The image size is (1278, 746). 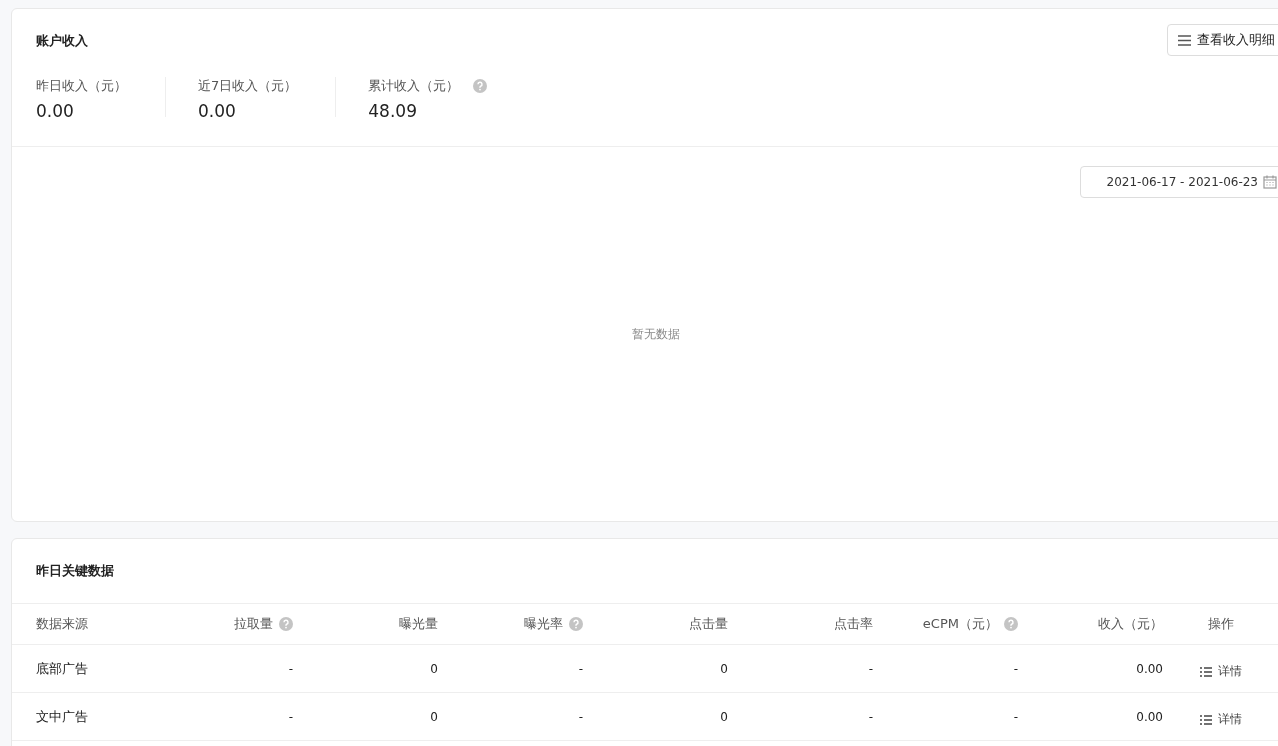 What do you see at coordinates (75, 571) in the screenshot?
I see `card-title: 昨日关键数据` at bounding box center [75, 571].